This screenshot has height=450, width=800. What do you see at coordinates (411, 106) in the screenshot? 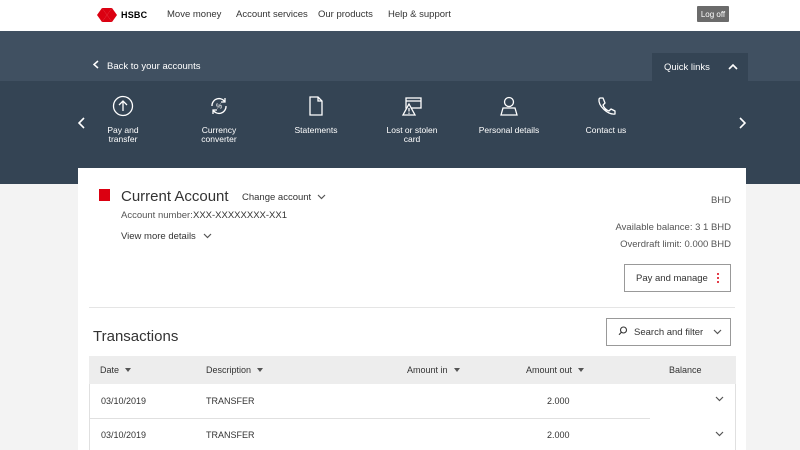
I see `card-alert-icon` at bounding box center [411, 106].